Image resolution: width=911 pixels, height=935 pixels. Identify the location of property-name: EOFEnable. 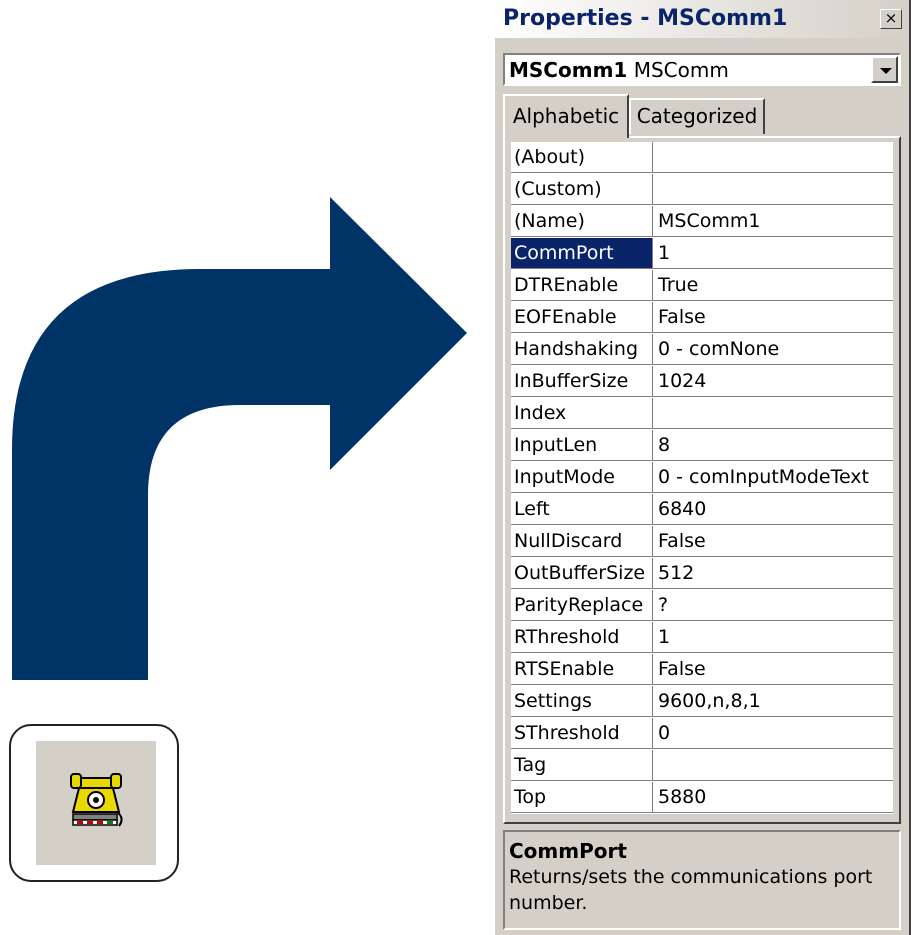
(582, 317).